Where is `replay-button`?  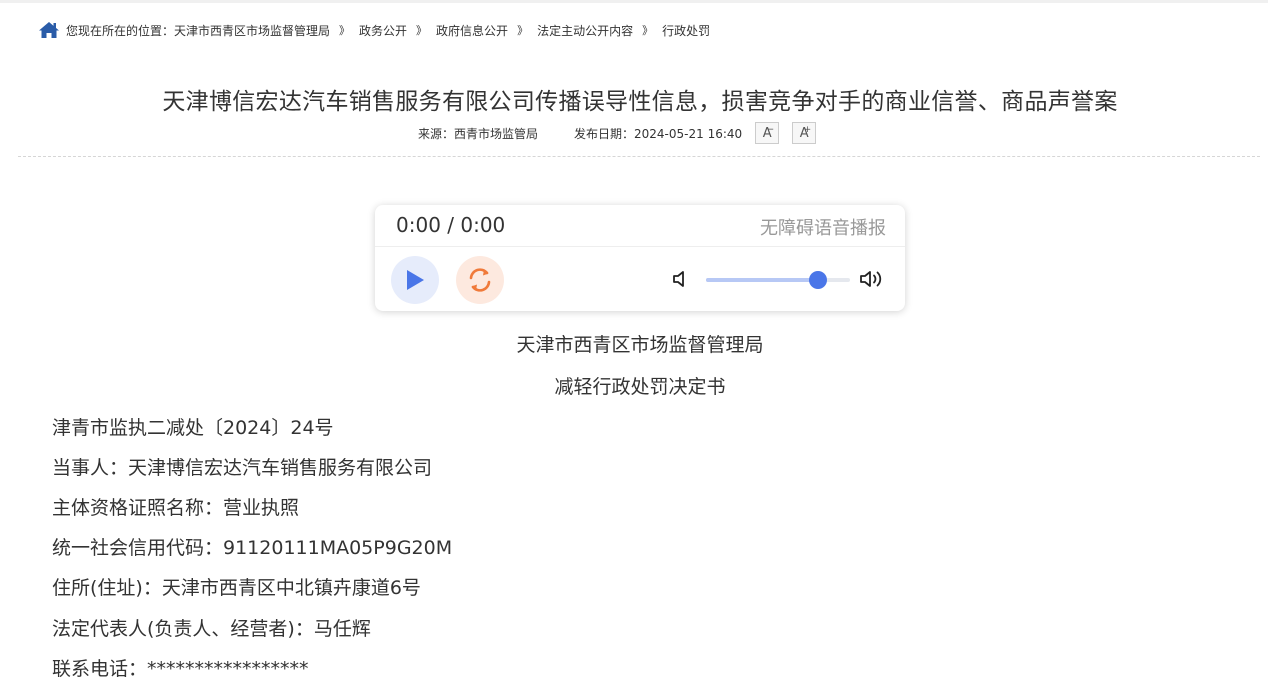 replay-button is located at coordinates (480, 280).